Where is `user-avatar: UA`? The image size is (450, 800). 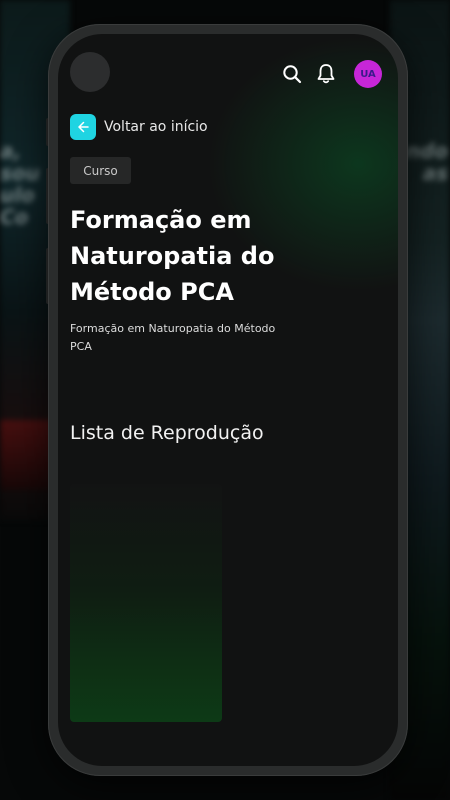
user-avatar: UA is located at coordinates (368, 74).